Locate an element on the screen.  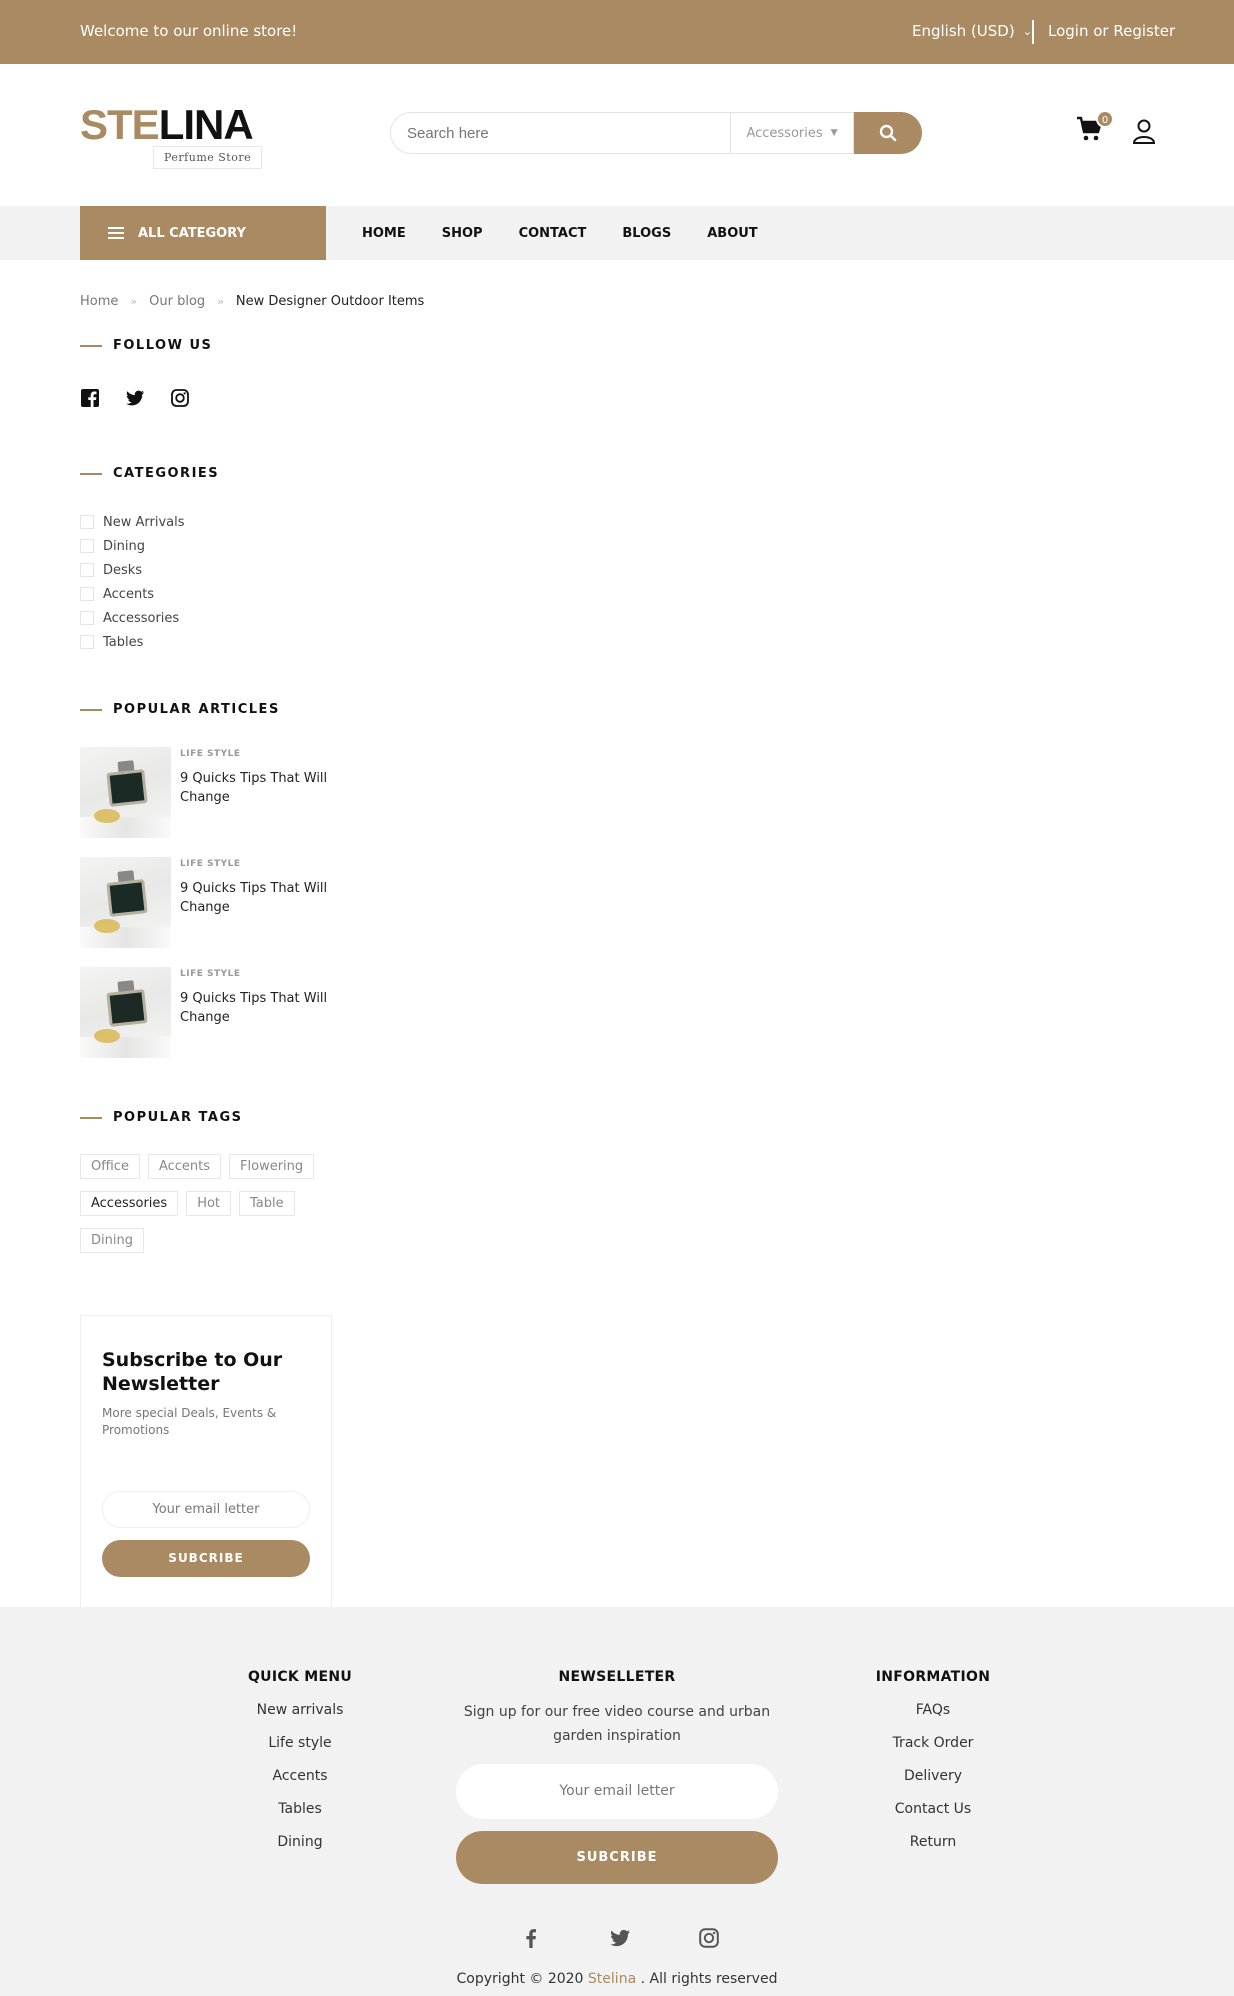
footer-link: Dining is located at coordinates (300, 1850).